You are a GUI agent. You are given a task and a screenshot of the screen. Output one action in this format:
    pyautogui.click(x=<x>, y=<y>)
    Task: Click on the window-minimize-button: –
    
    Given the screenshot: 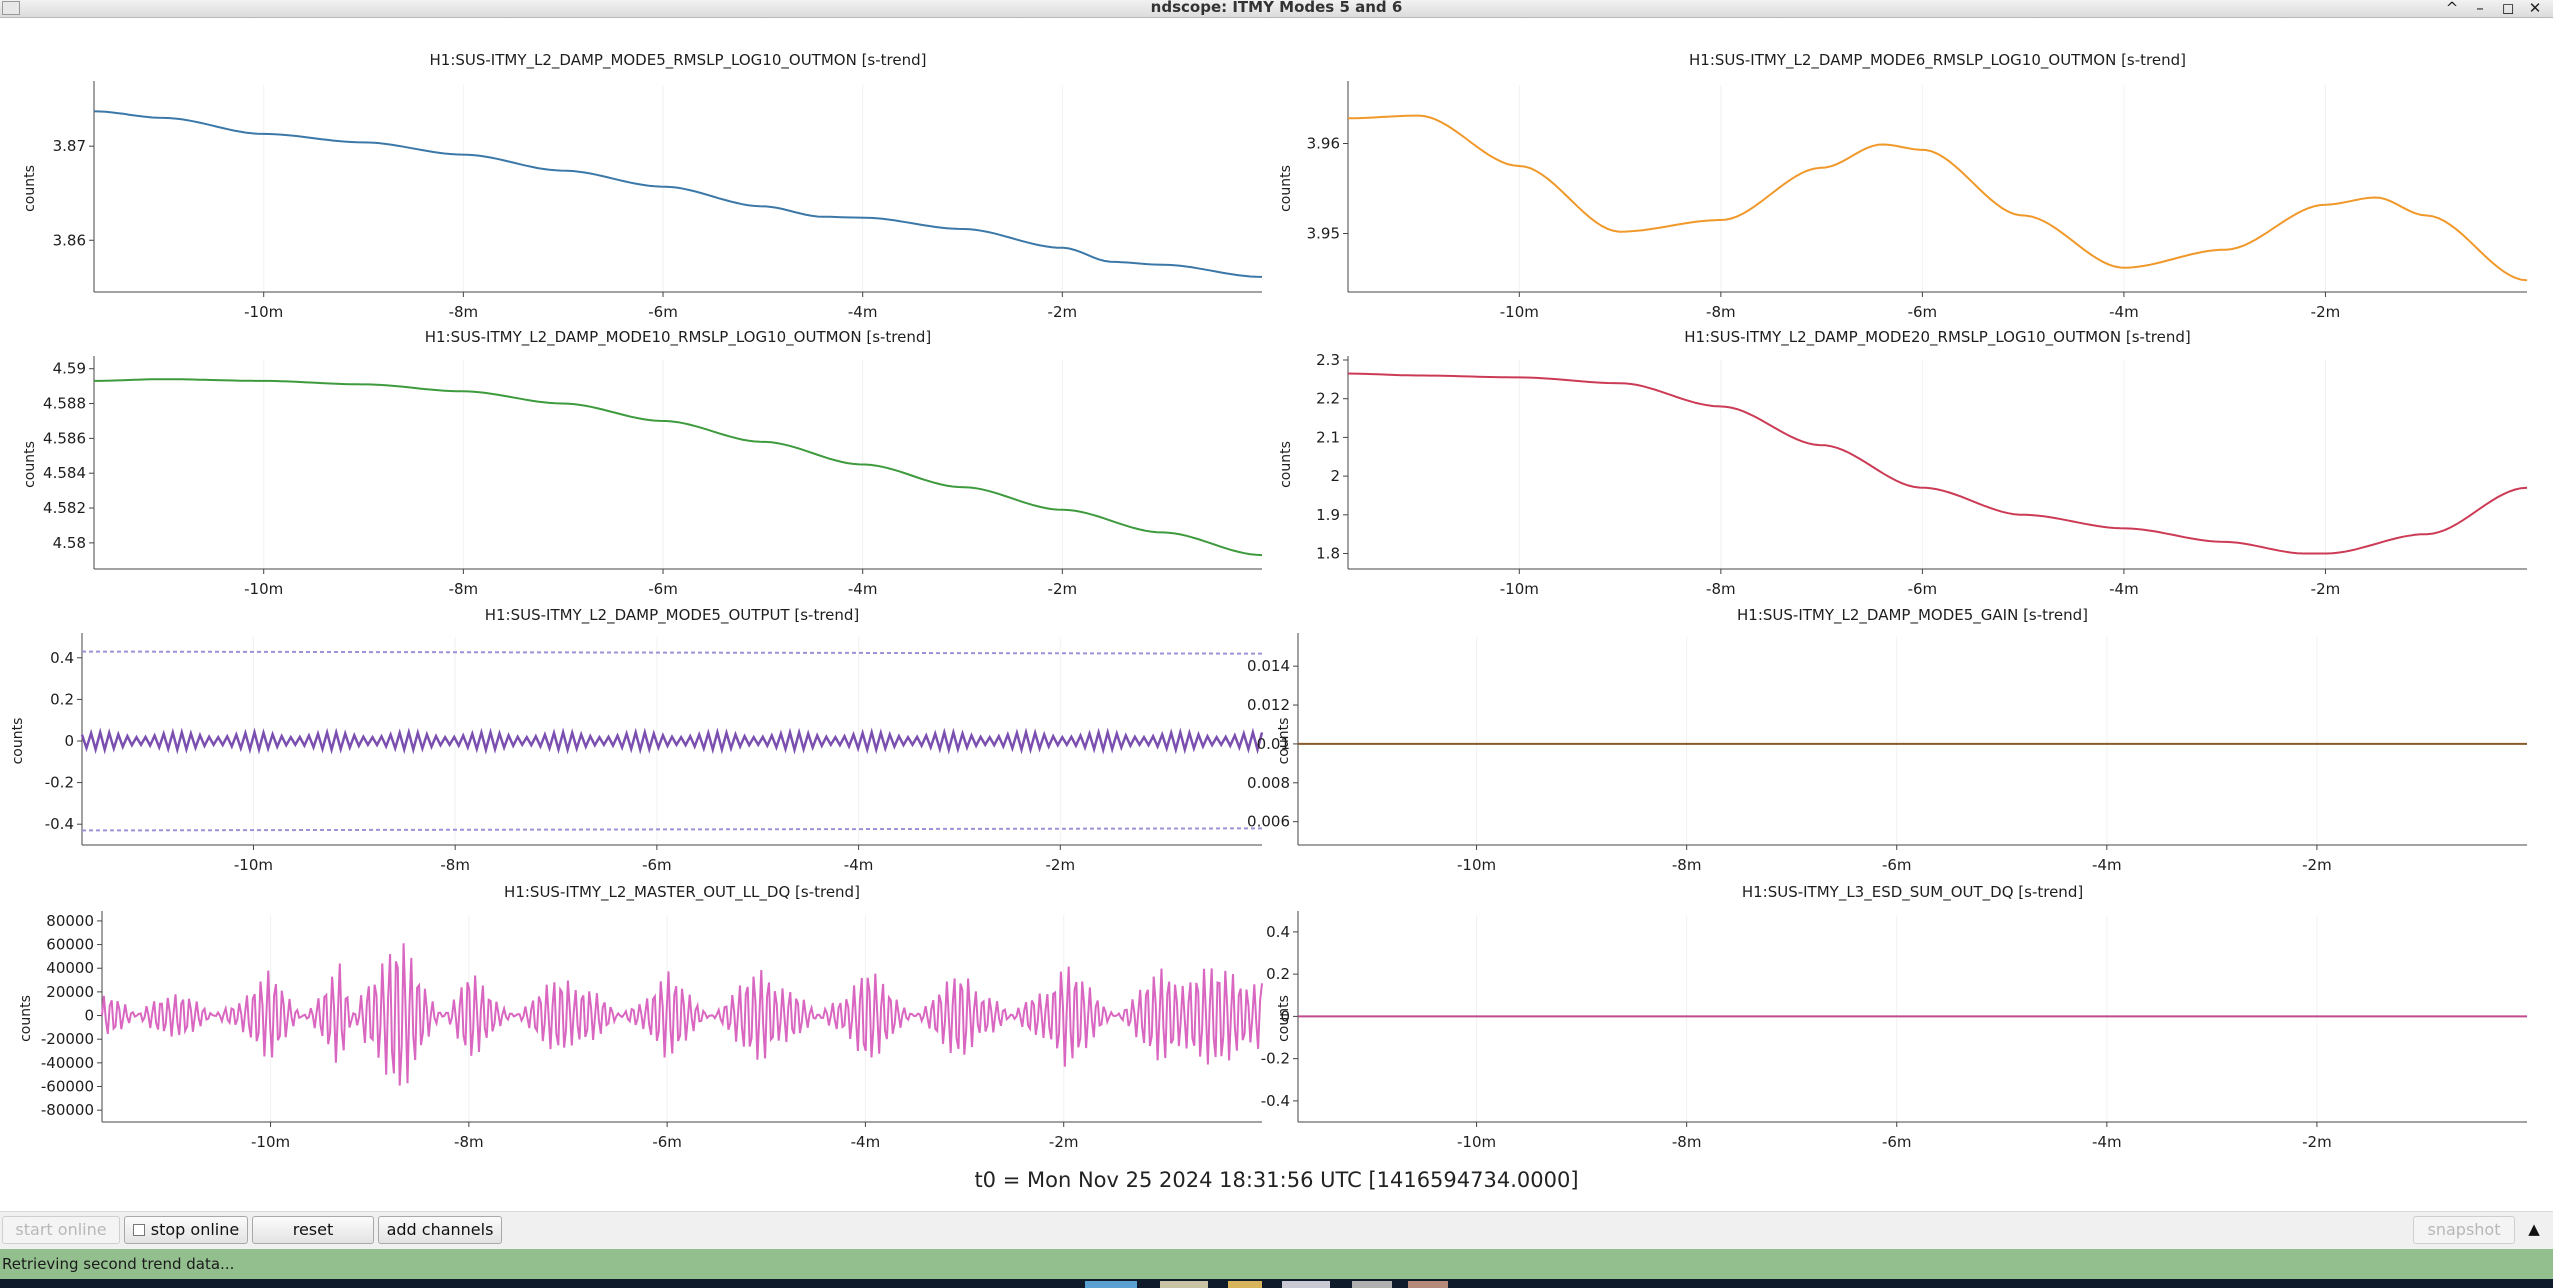 What is the action you would take?
    pyautogui.click(x=2480, y=8)
    